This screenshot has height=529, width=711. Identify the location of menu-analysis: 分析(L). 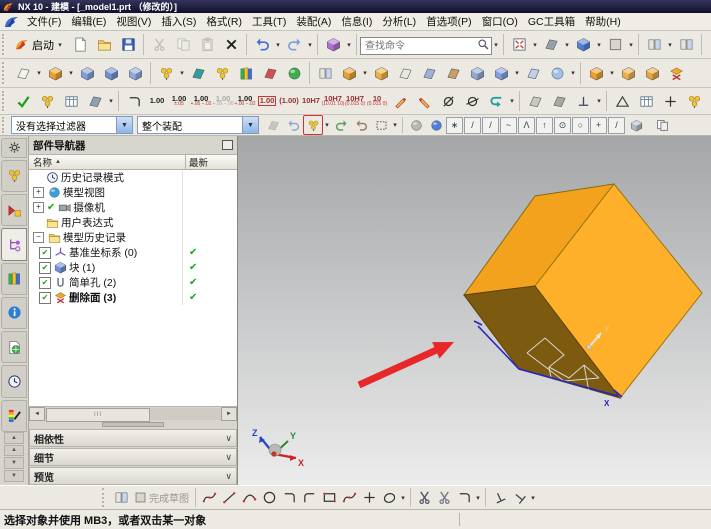
(399, 21).